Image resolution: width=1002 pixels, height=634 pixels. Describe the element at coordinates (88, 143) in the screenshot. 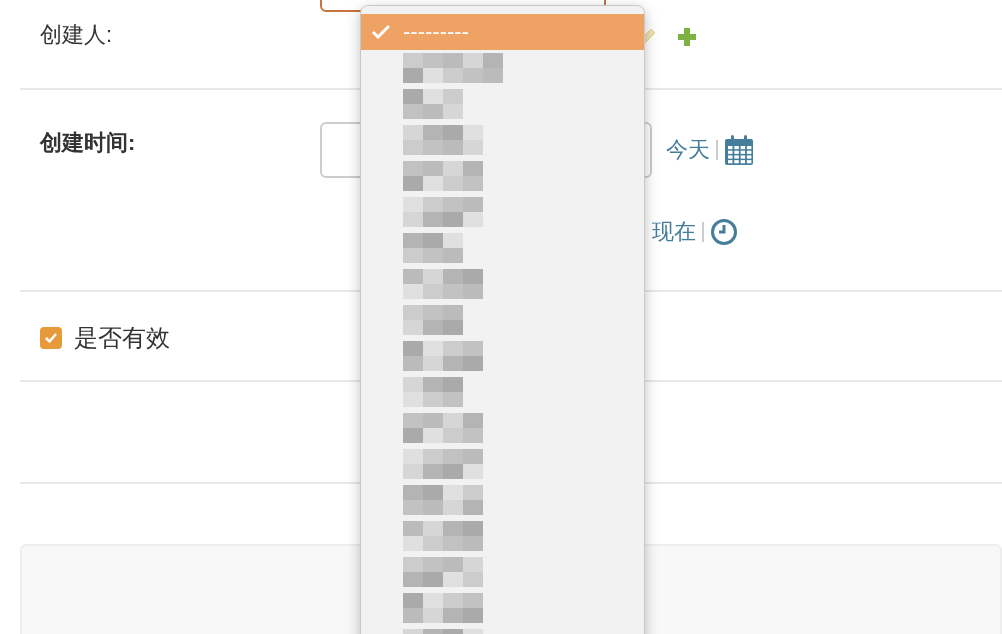

I see `field-label: 创建时间:` at that location.